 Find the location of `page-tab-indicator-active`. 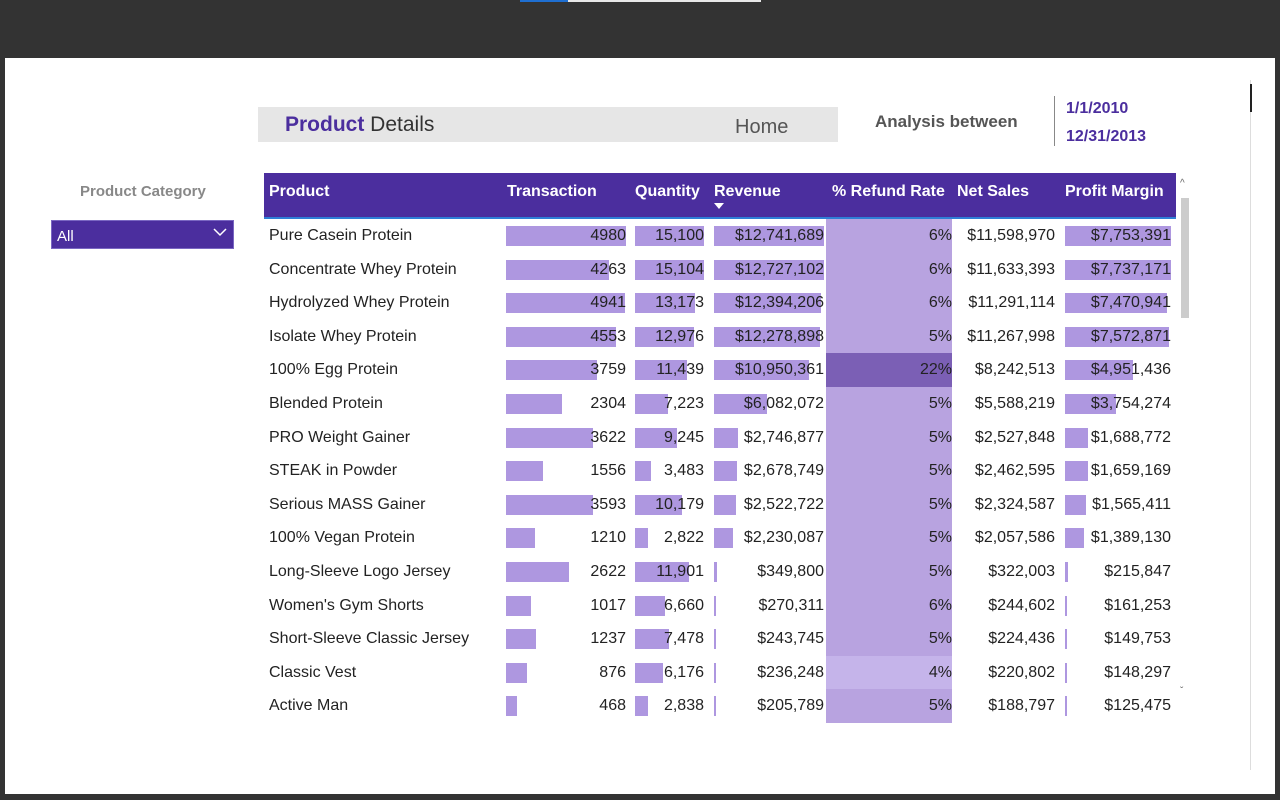

page-tab-indicator-active is located at coordinates (544, 1).